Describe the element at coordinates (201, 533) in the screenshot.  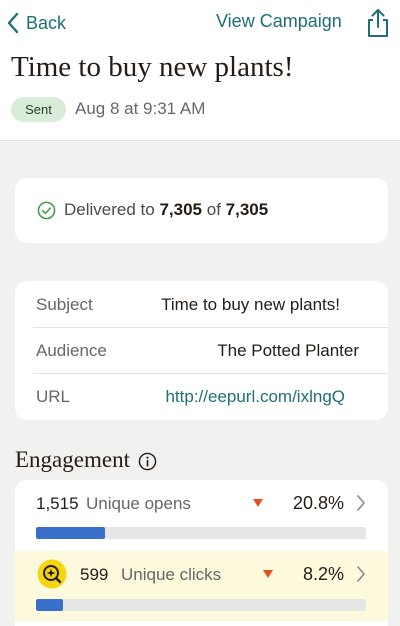
I see `opens-progress-bar` at that location.